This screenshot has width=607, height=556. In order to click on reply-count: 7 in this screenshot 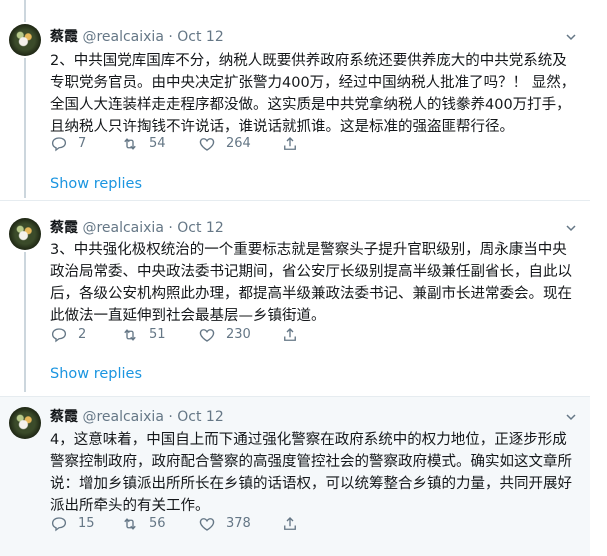, I will do `click(82, 143)`.